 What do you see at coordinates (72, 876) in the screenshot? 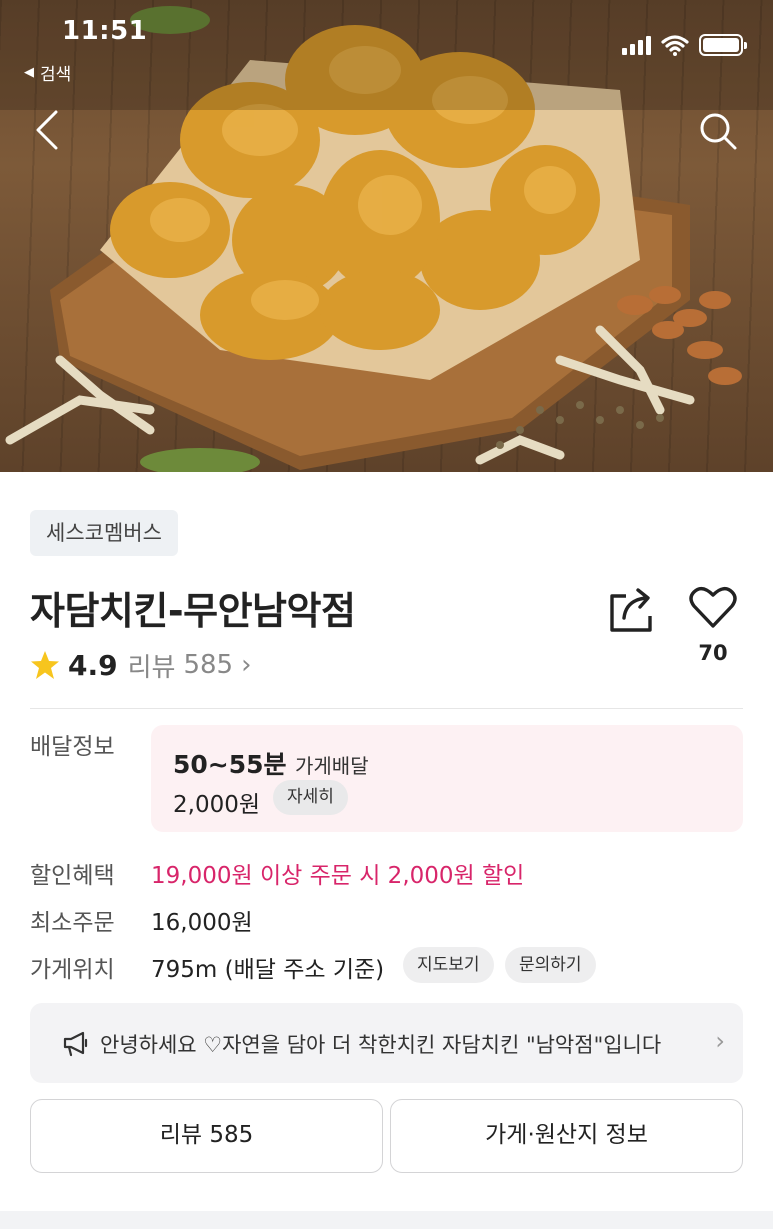
I see `discount-label: 할인혜택` at bounding box center [72, 876].